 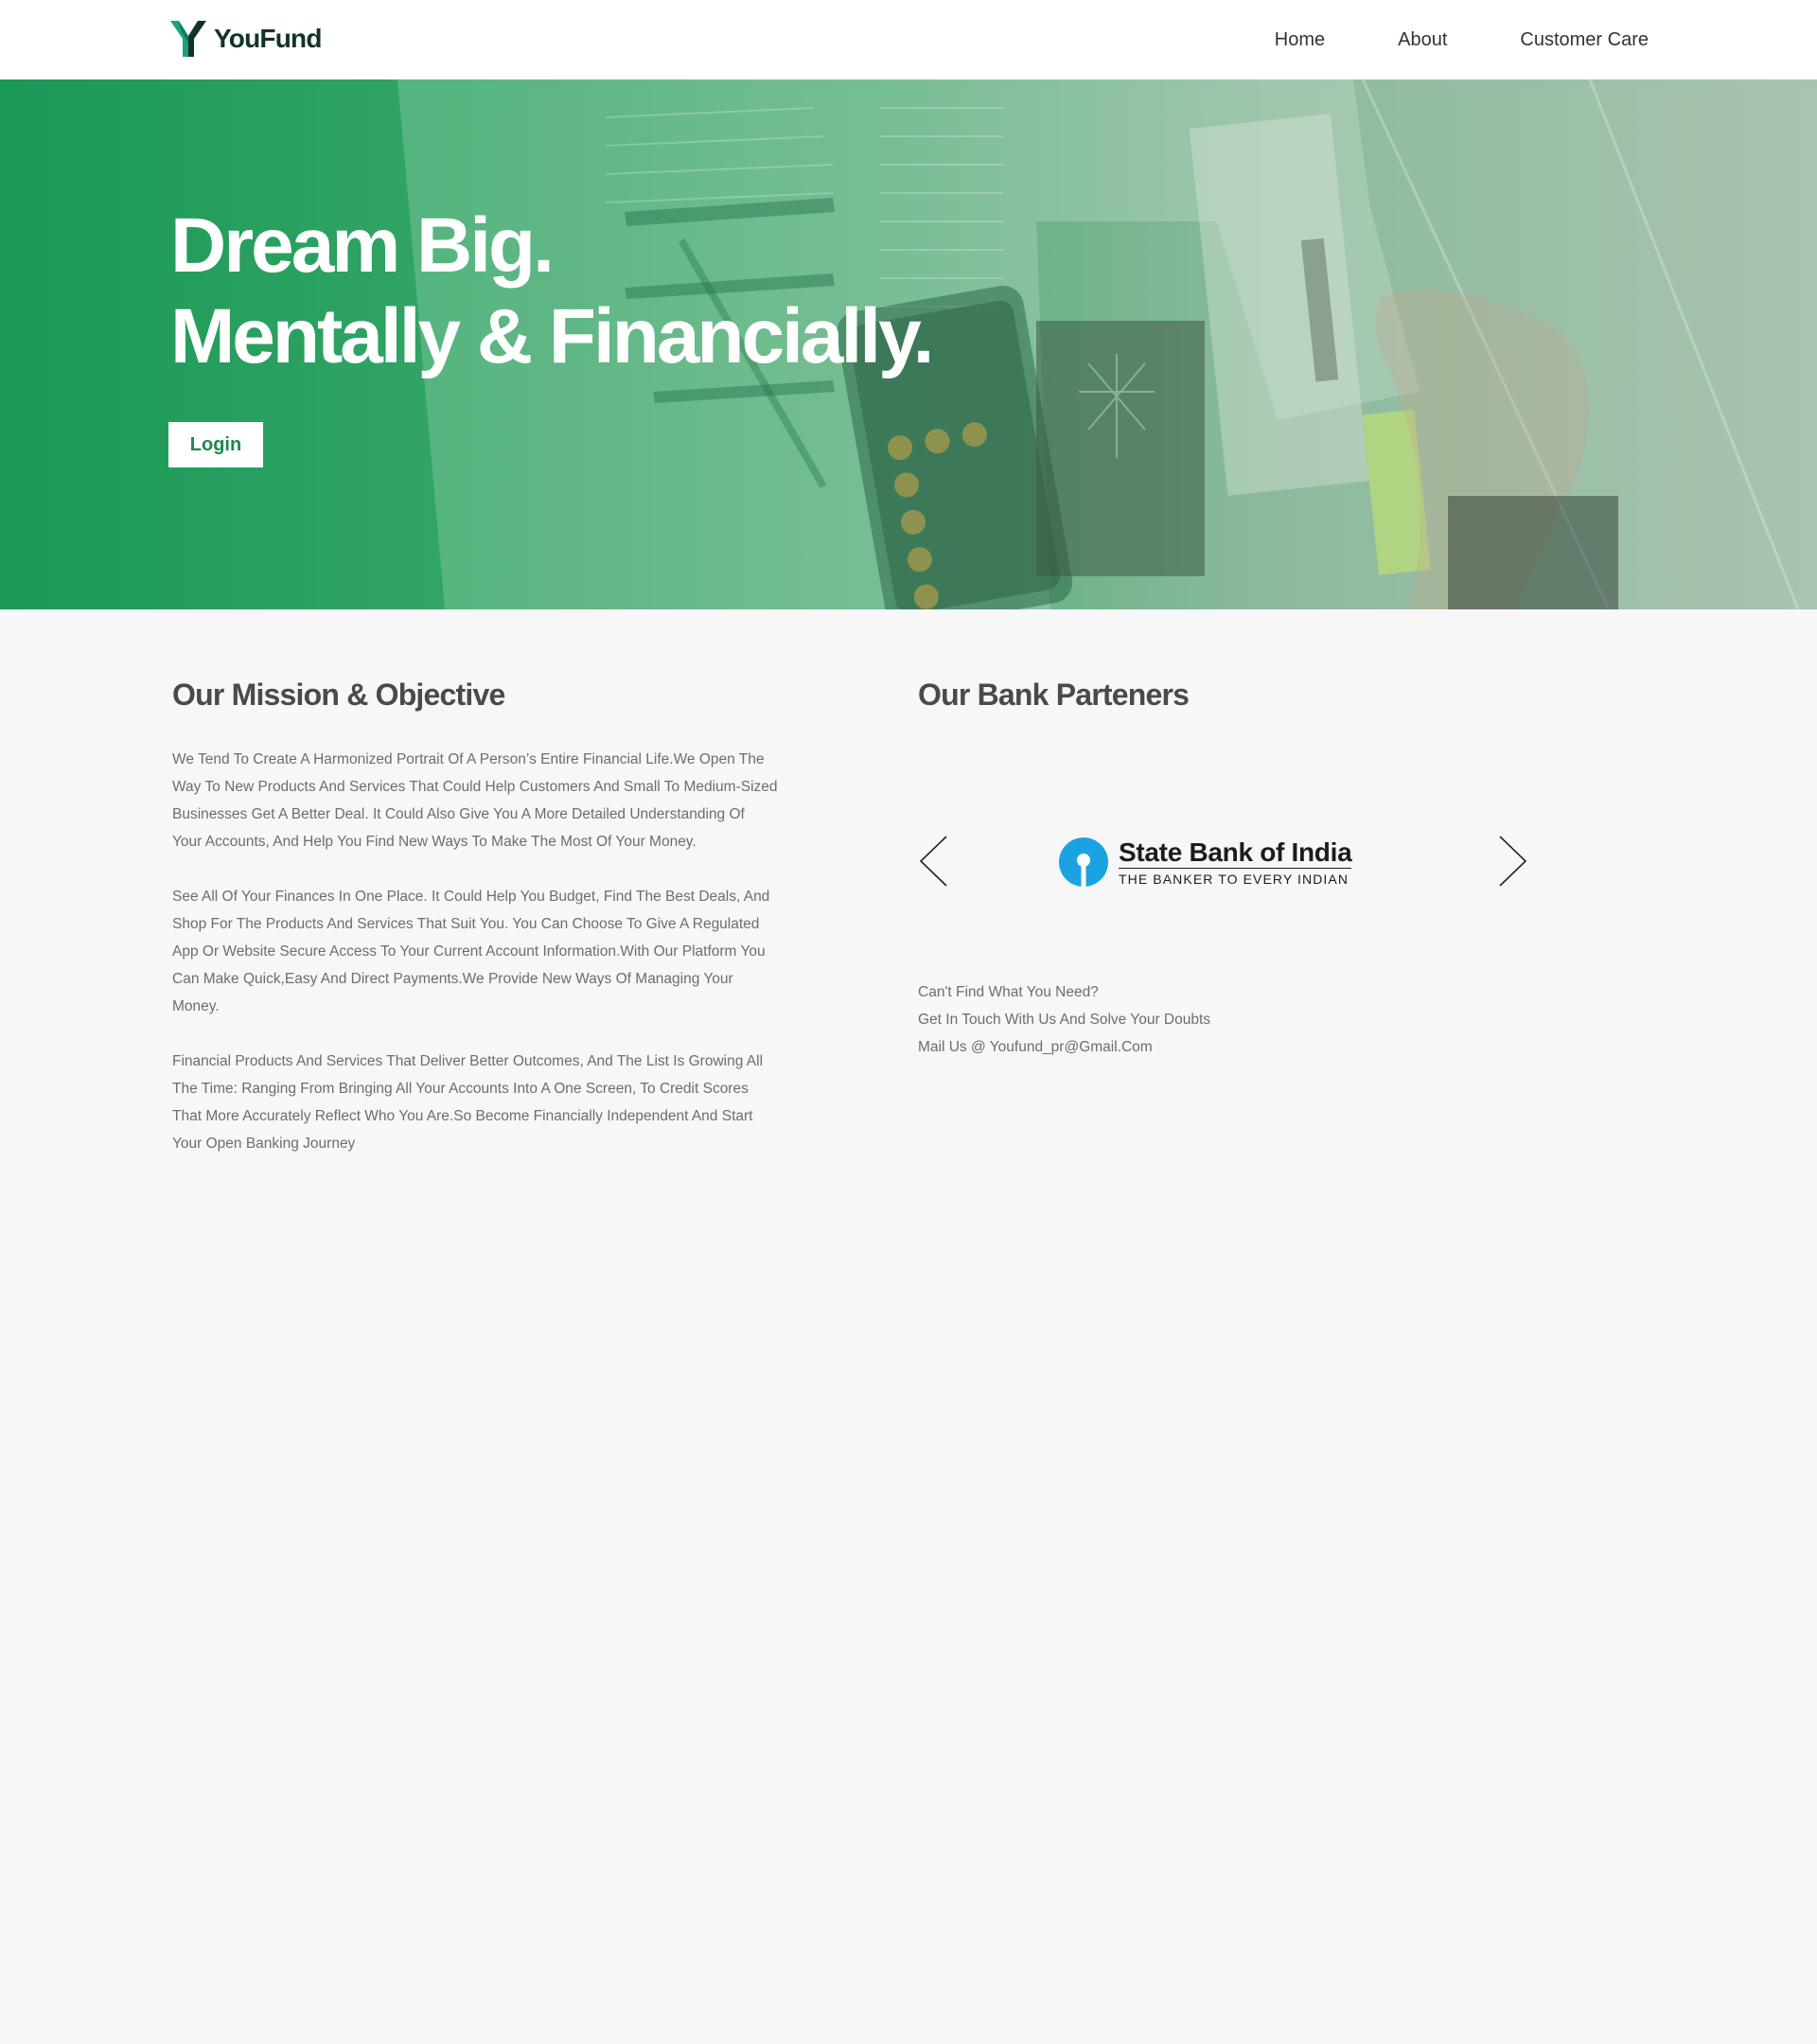 What do you see at coordinates (1234, 879) in the screenshot?
I see `bank-tagline: THE BANKER TO EVERY INDIAN` at bounding box center [1234, 879].